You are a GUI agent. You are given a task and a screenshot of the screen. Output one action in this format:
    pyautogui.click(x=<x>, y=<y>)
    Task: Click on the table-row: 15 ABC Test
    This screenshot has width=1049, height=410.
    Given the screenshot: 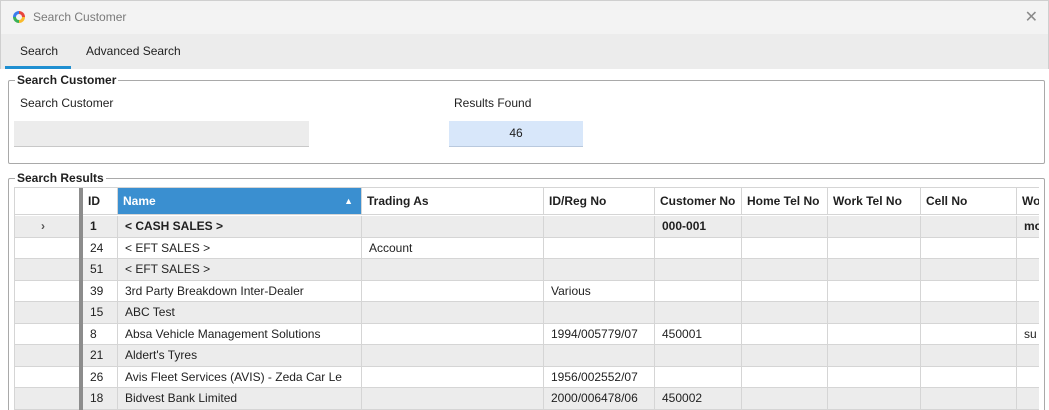 What is the action you would take?
    pyautogui.click(x=527, y=313)
    